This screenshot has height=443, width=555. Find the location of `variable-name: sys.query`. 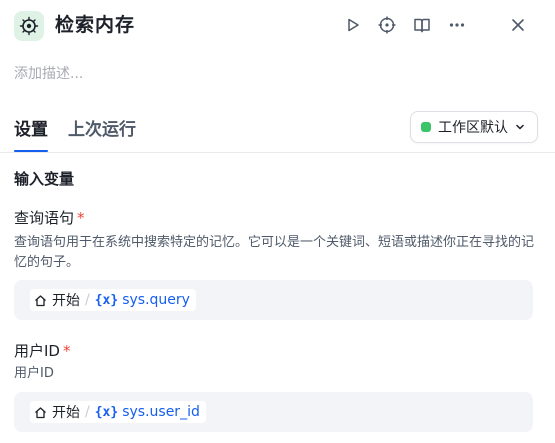

variable-name: sys.query is located at coordinates (156, 300).